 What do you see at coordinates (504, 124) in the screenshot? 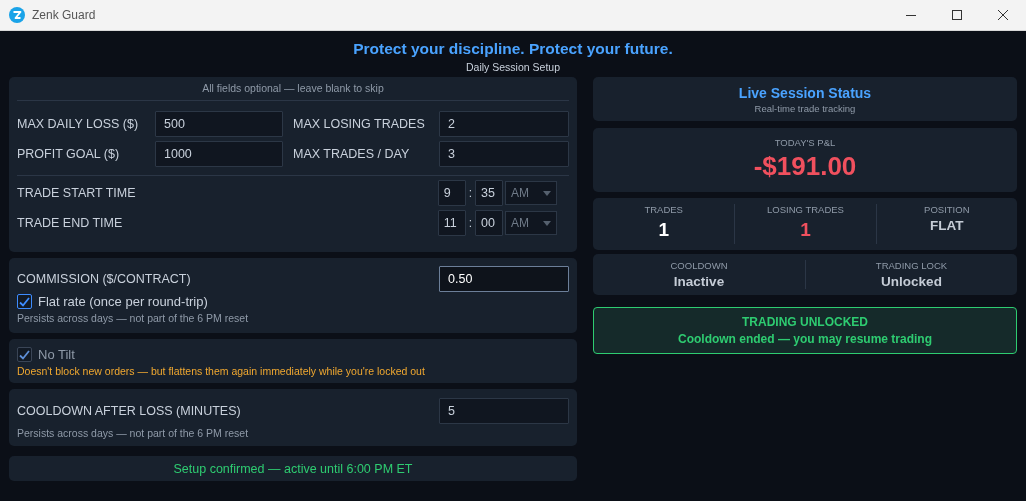
I see `input-field: 2` at bounding box center [504, 124].